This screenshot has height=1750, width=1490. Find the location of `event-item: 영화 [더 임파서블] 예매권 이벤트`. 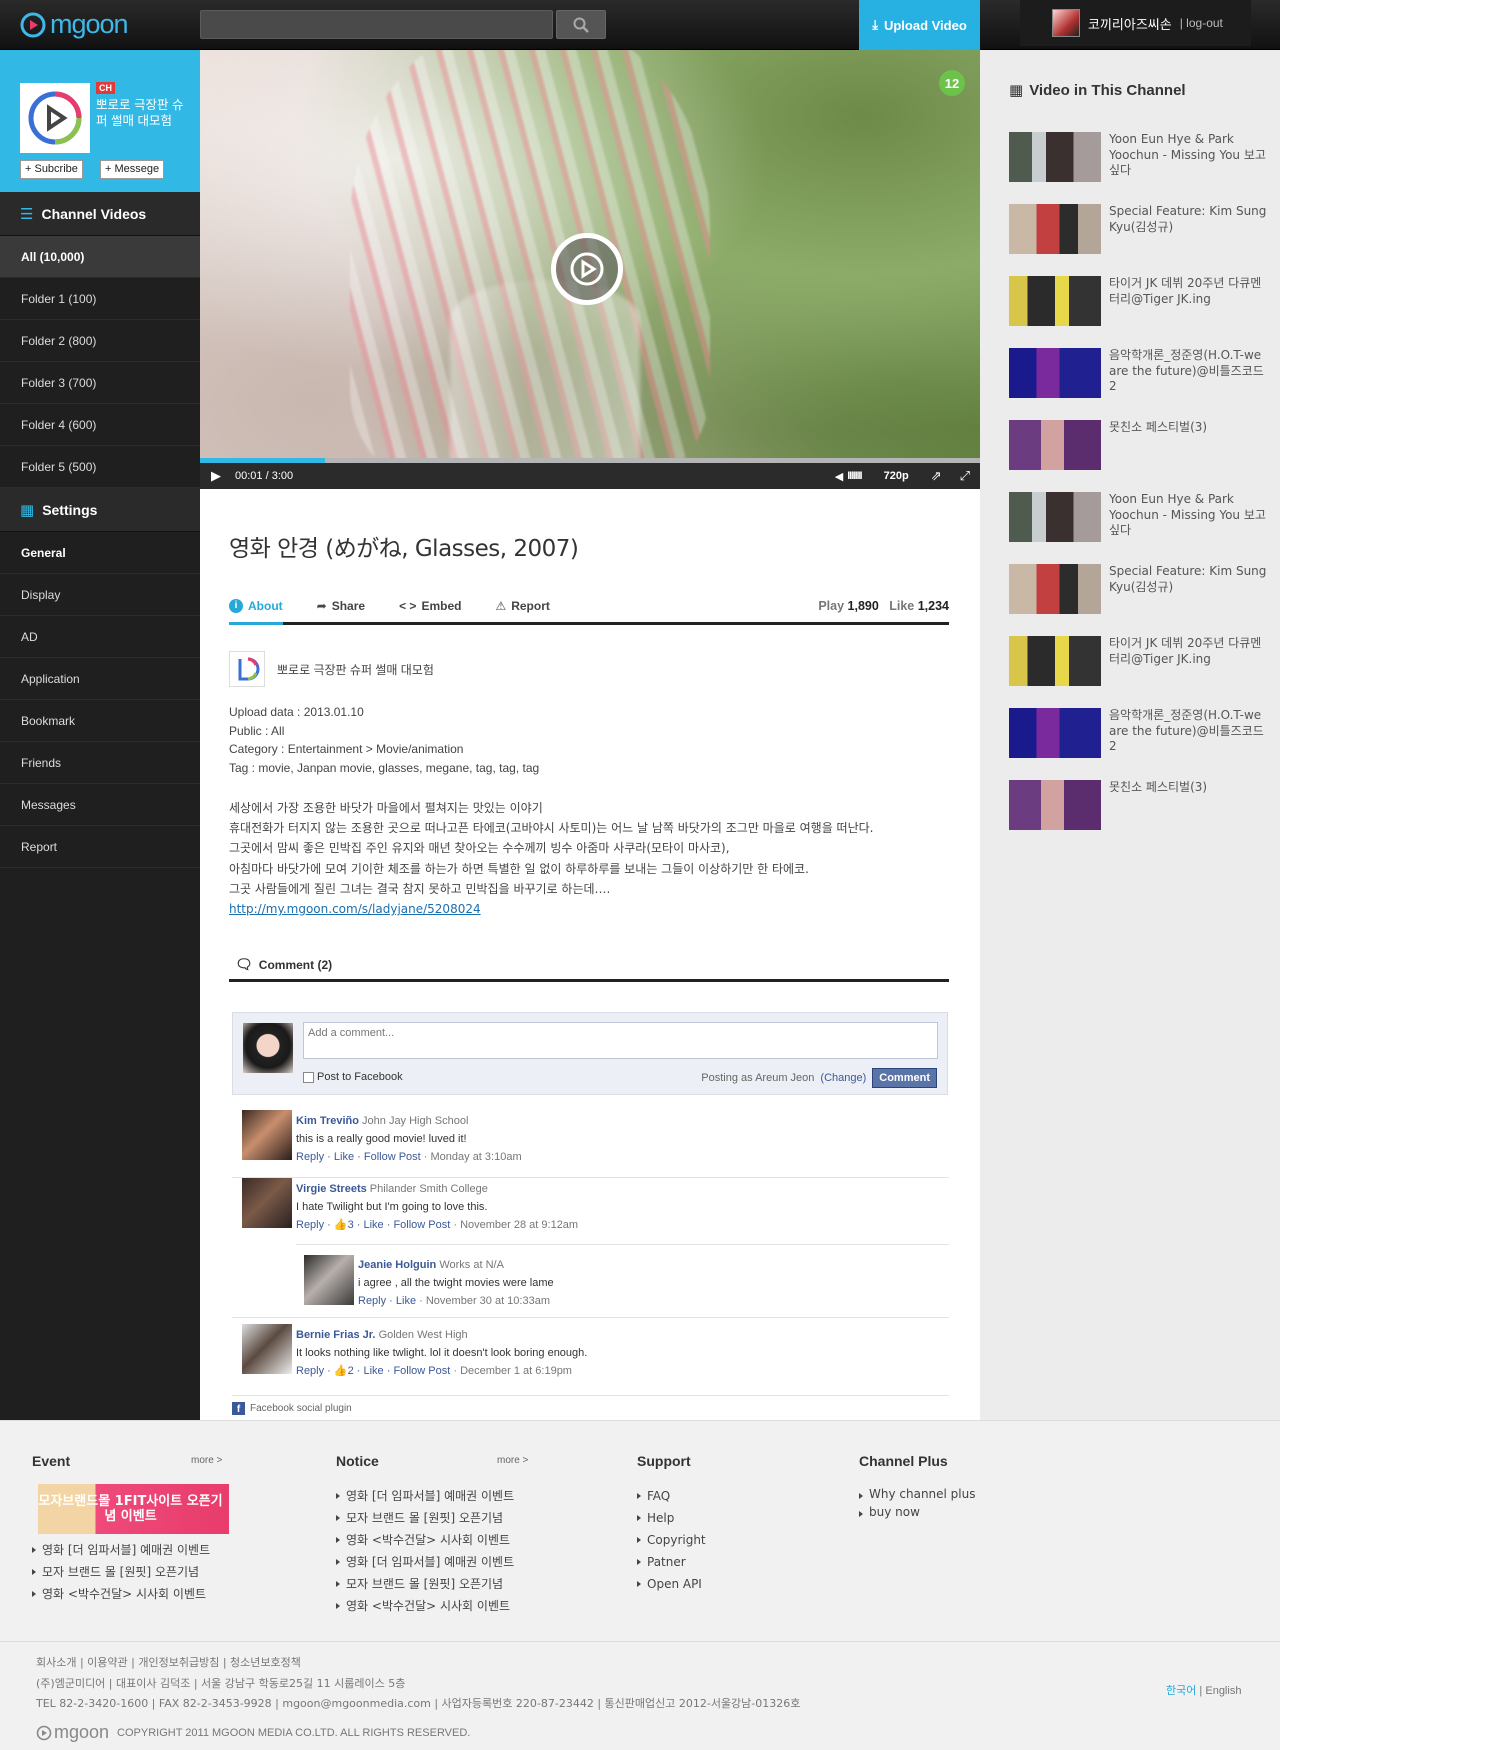

event-item: 영화 [더 임파서블] 예매권 이벤트 is located at coordinates (121, 1550).